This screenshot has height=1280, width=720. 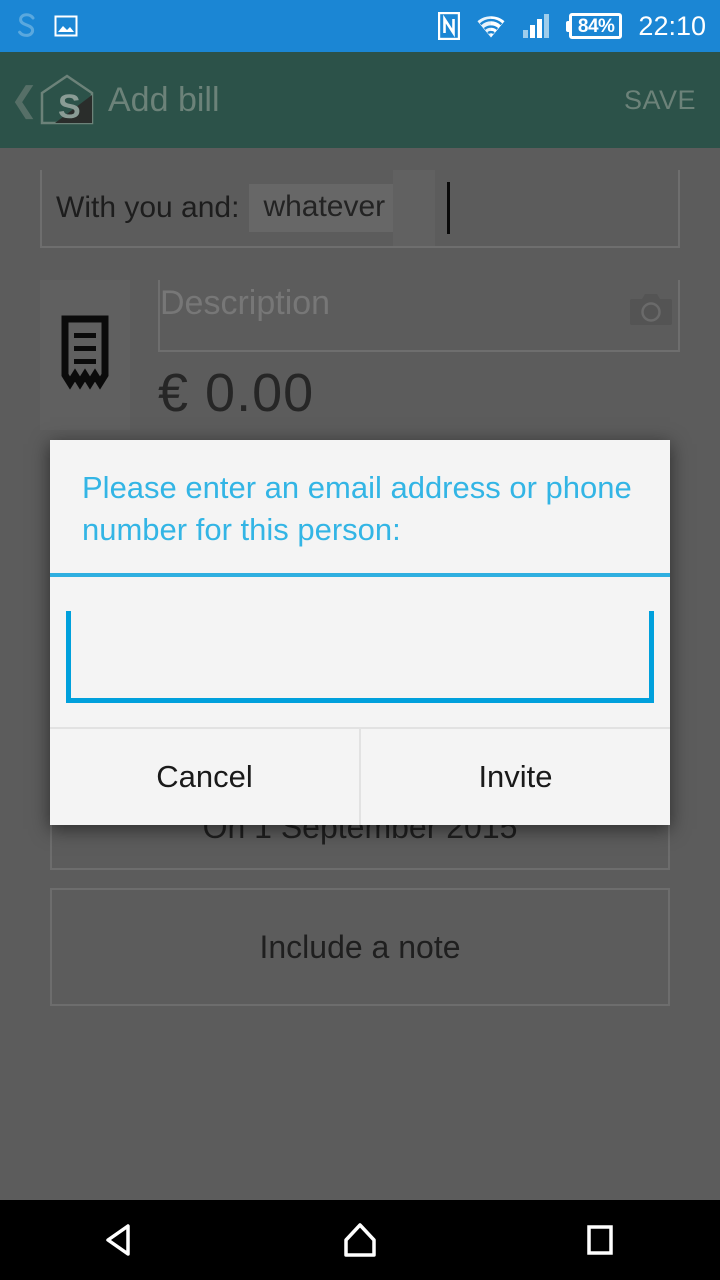 What do you see at coordinates (414, 208) in the screenshot?
I see `participant-chip-tail` at bounding box center [414, 208].